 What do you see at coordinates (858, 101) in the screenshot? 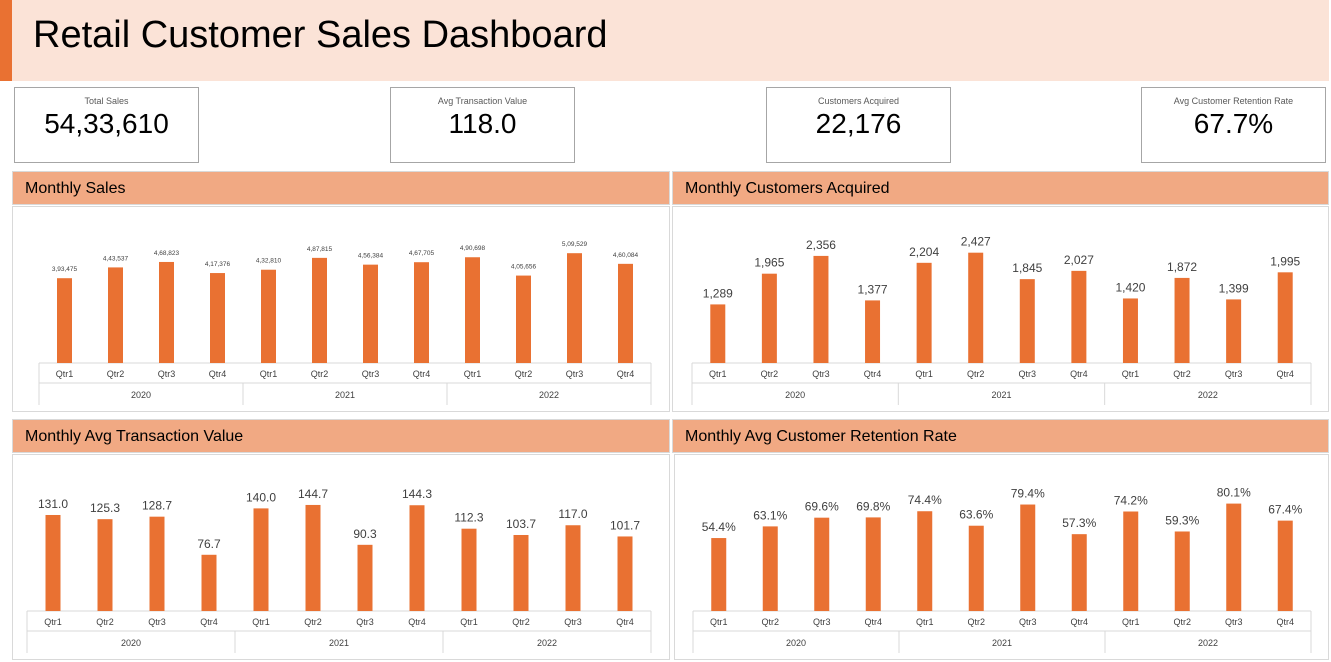
I see `kpi-label: Customers Acquired` at bounding box center [858, 101].